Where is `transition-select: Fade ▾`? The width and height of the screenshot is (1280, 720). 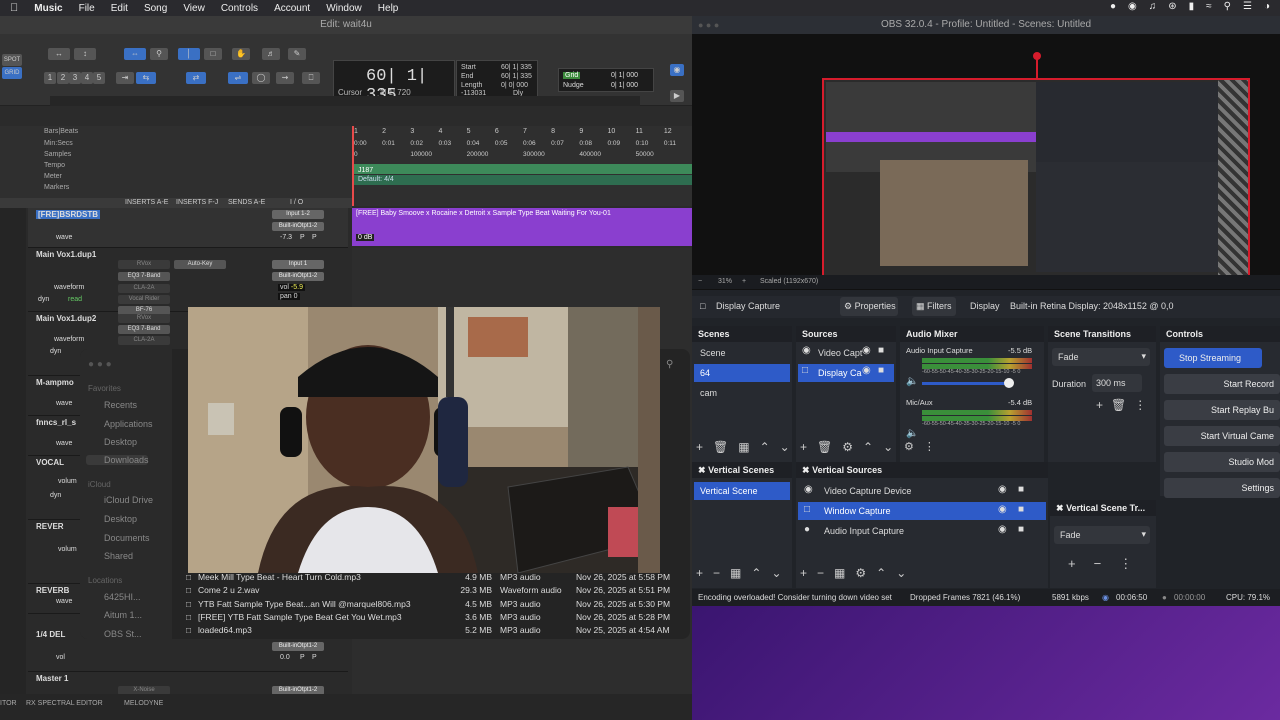 transition-select: Fade ▾ is located at coordinates (1101, 357).